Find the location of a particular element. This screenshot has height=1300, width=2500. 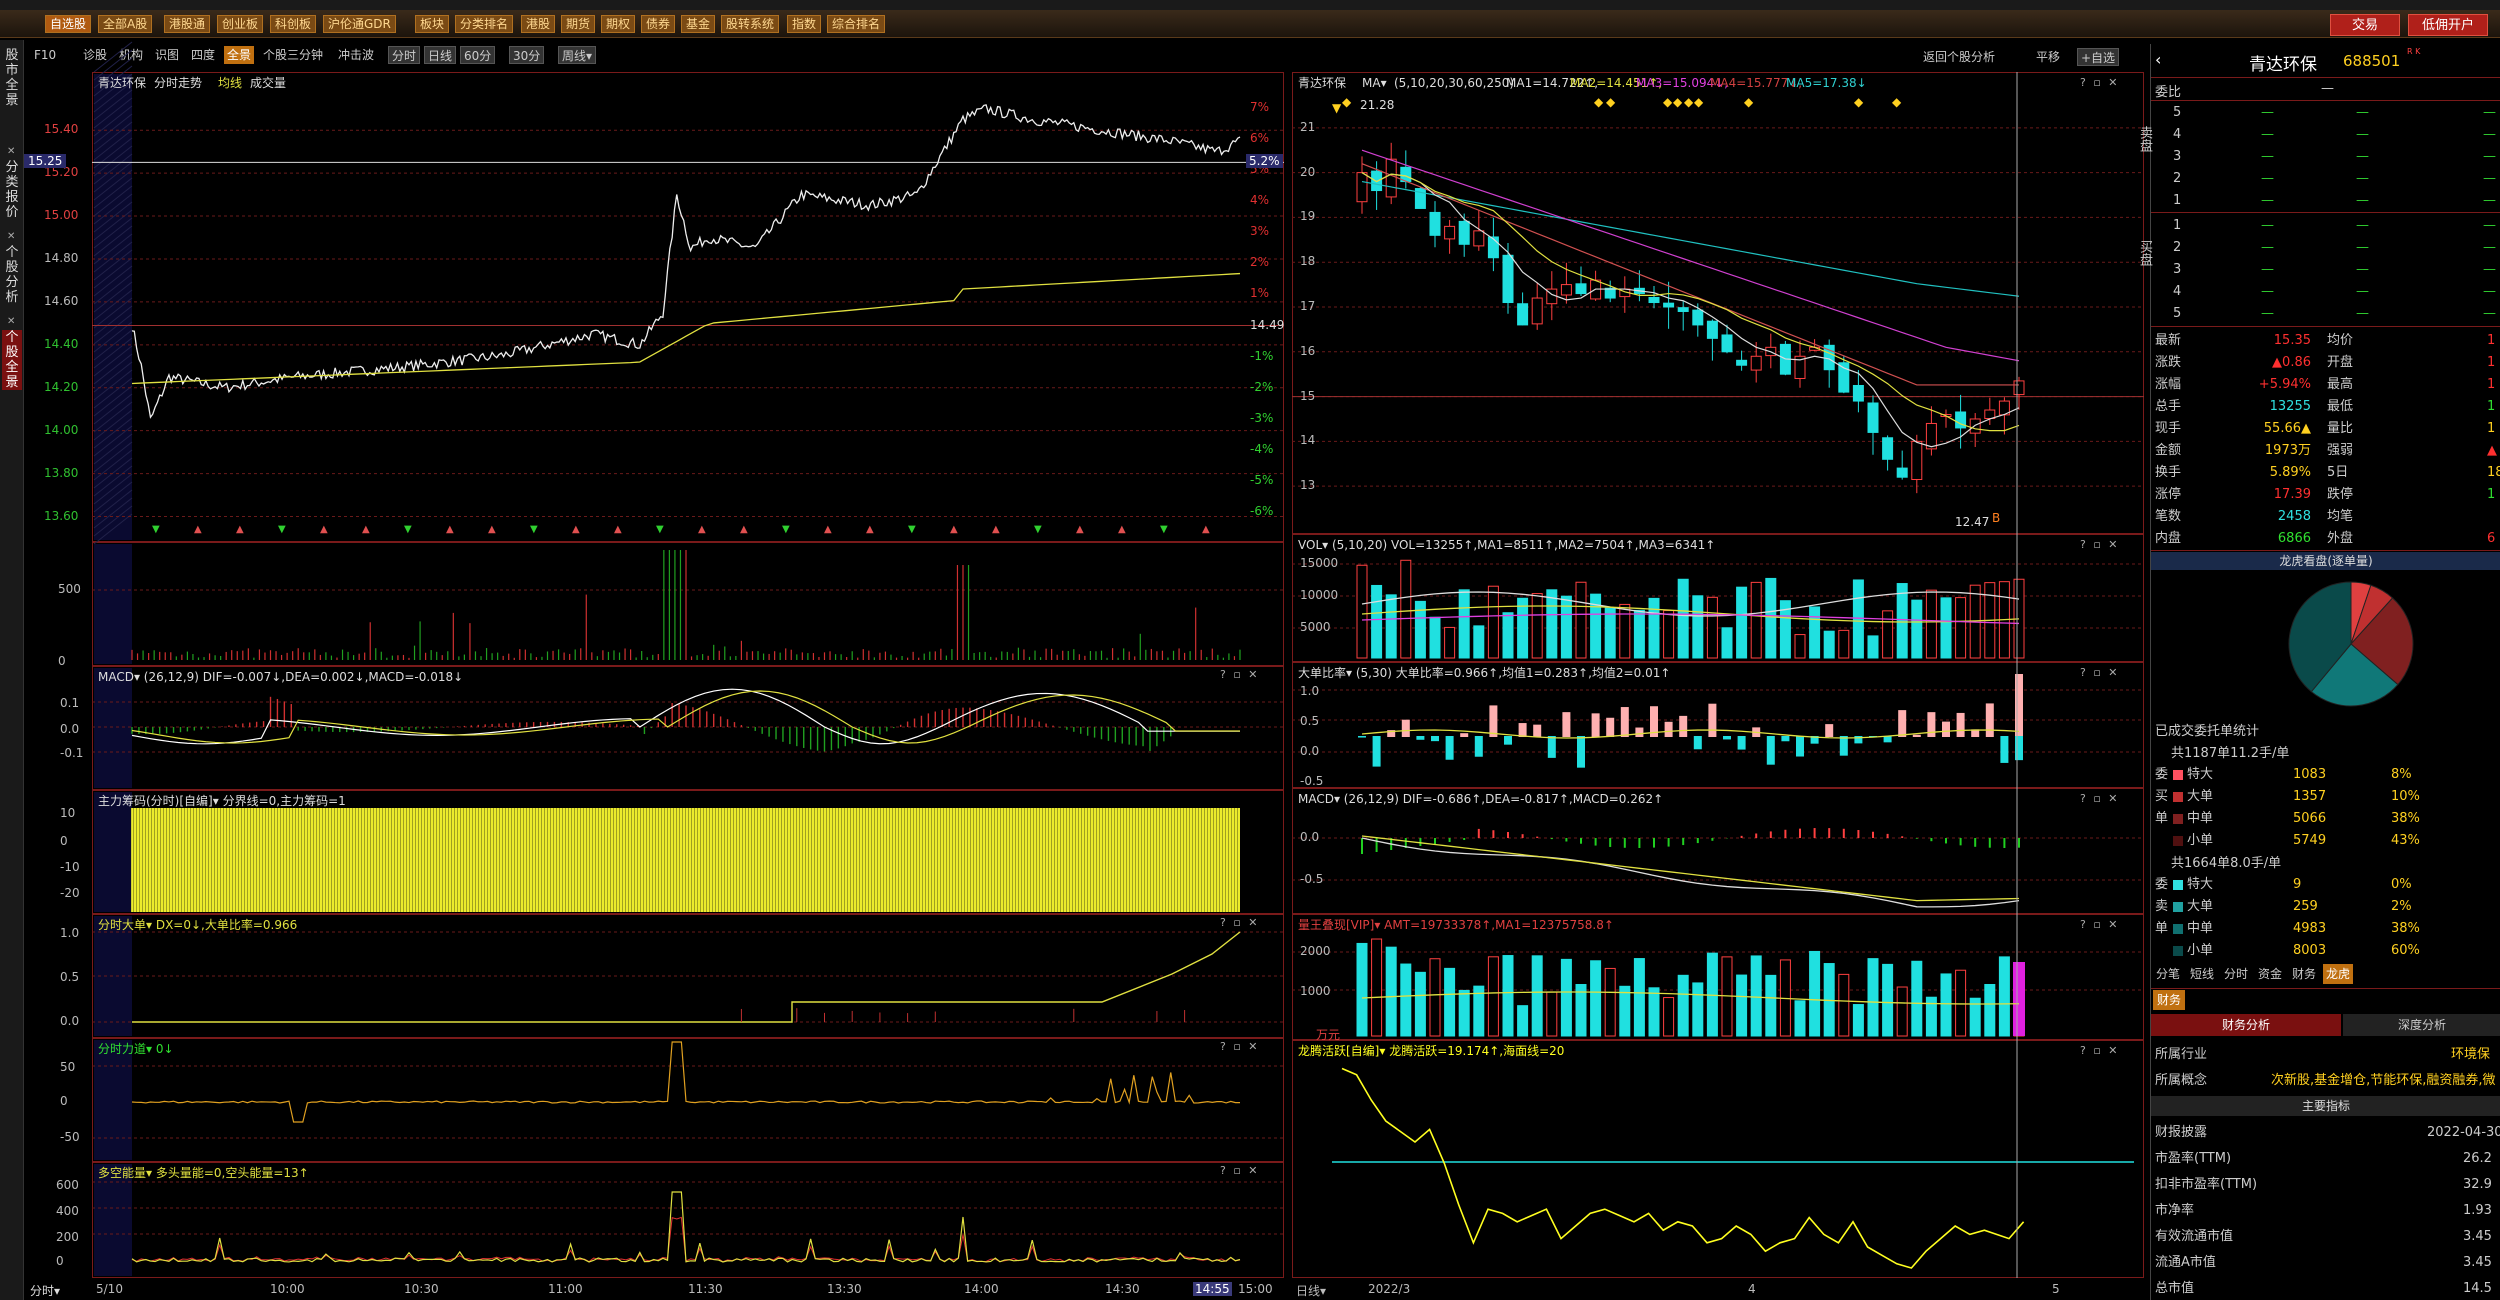

toolbar-button: 基金 is located at coordinates (698, 24).